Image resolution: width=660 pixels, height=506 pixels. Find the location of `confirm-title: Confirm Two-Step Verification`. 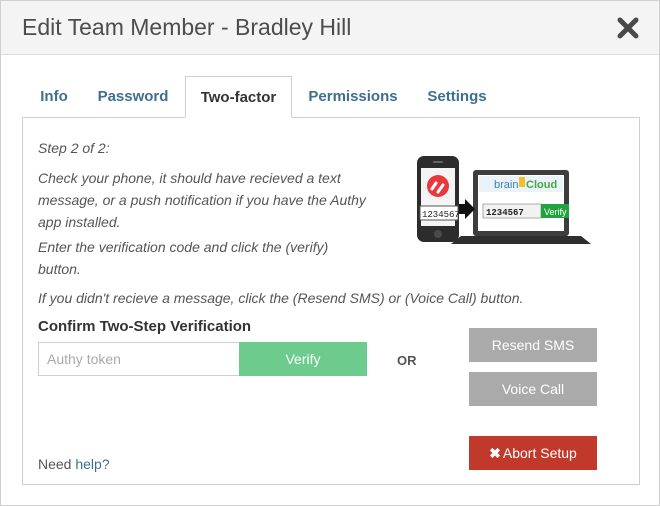

confirm-title: Confirm Two-Step Verification is located at coordinates (145, 326).